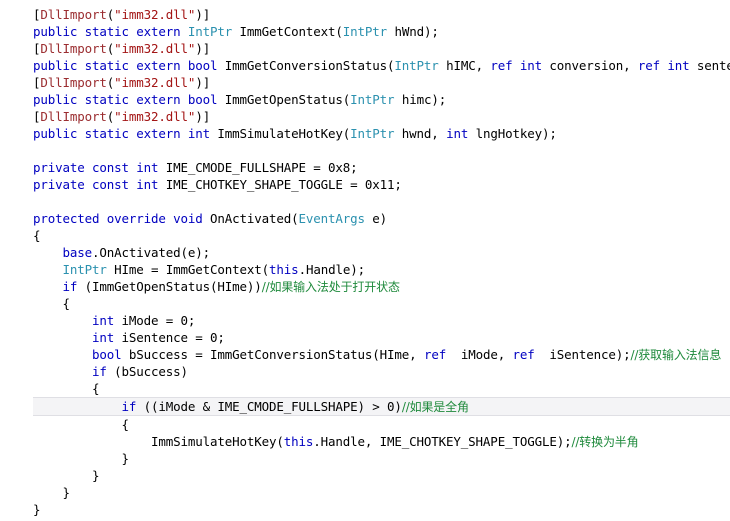 This screenshot has width=730, height=521. What do you see at coordinates (272, 354) in the screenshot?
I see `code-token-plain: bSuccess = ImmGetConversionStatus(HIme,` at bounding box center [272, 354].